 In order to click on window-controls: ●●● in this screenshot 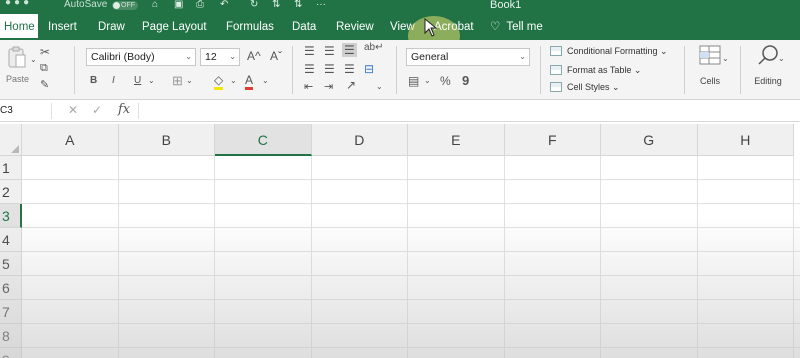, I will do `click(18, 4)`.